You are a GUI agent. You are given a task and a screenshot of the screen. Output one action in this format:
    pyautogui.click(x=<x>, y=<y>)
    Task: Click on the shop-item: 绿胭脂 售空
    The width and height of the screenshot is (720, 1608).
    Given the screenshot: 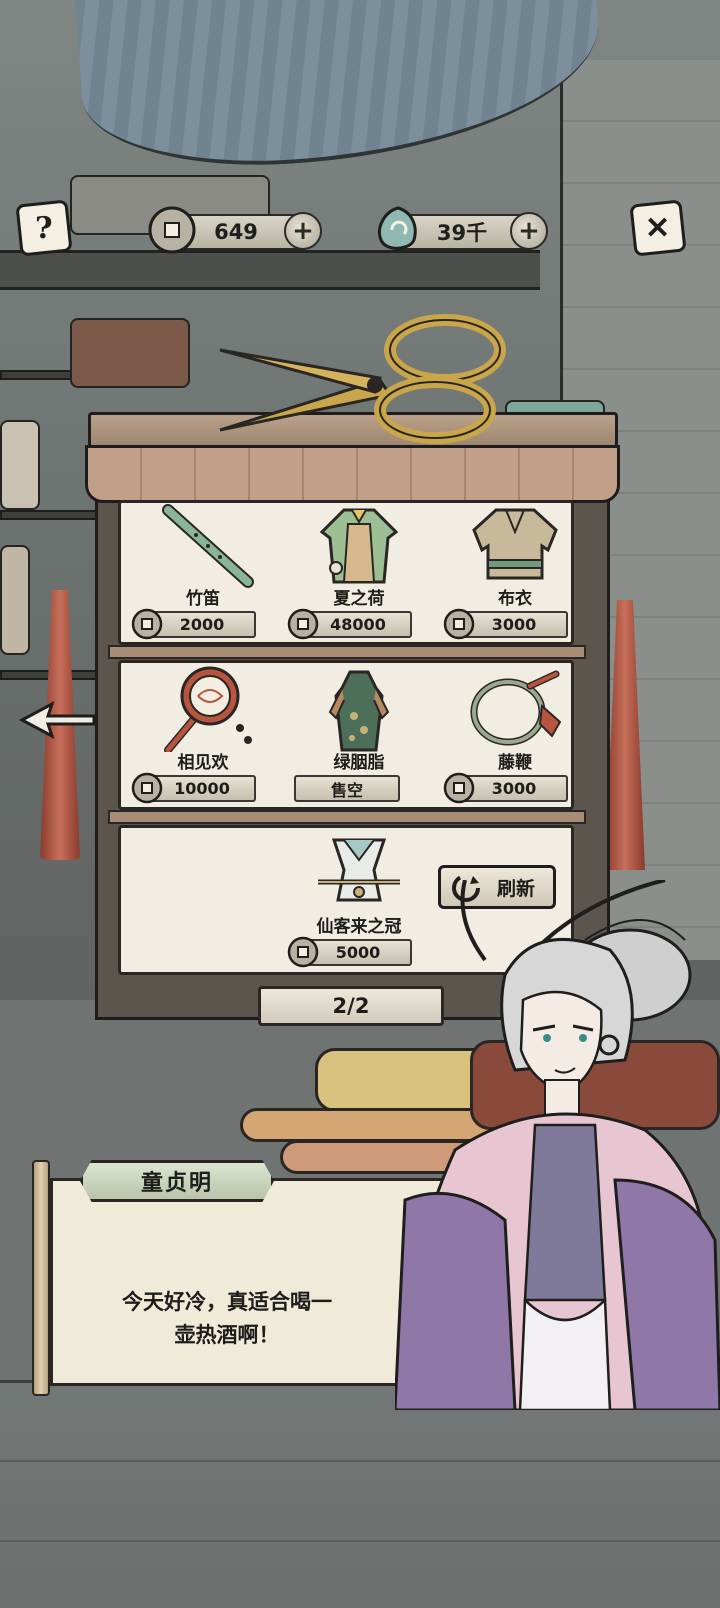 What is the action you would take?
    pyautogui.click(x=359, y=734)
    